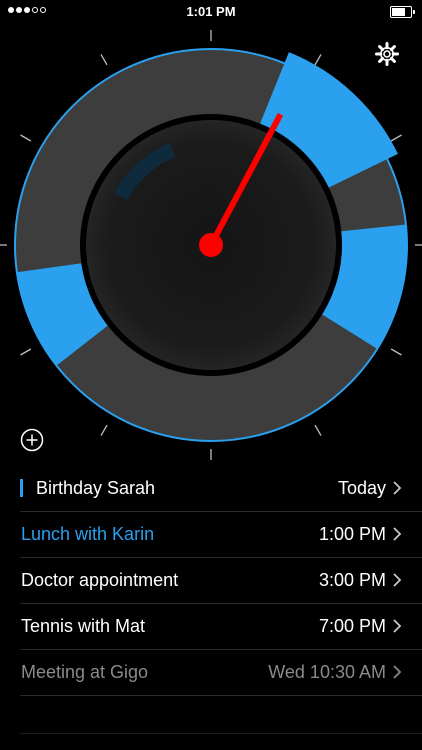  Describe the element at coordinates (221, 581) in the screenshot. I see `event-row-doctor-appointment: Doctor appointment 3:00 PM` at that location.